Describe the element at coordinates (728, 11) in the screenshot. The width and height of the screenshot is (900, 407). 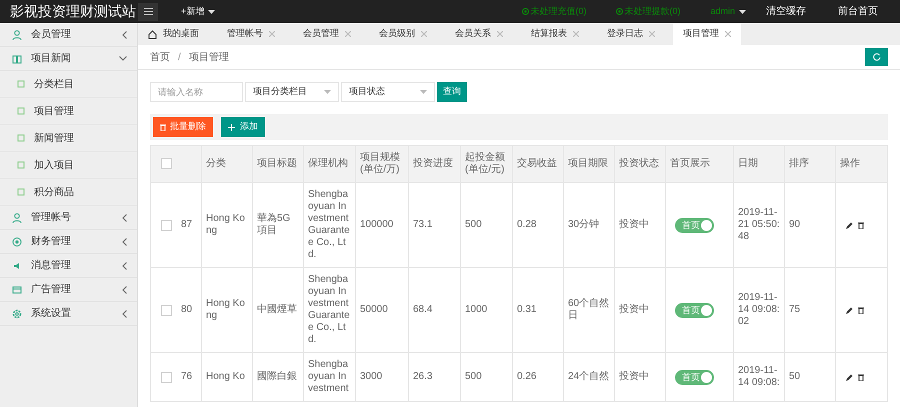
I see `user-menu: admin` at that location.